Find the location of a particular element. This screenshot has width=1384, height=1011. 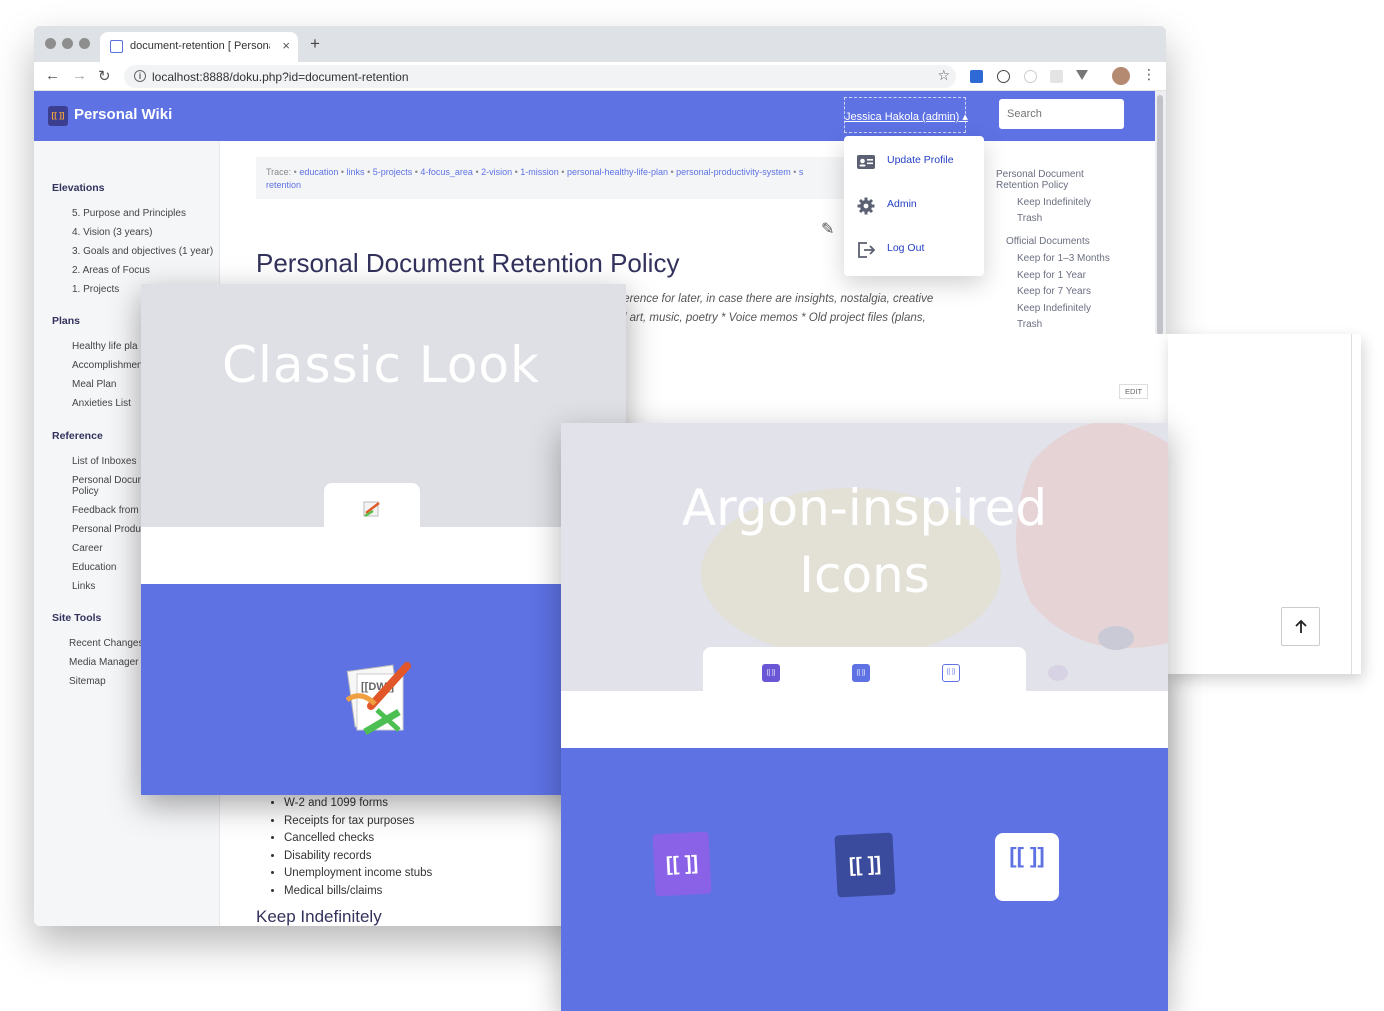

section-heading: Keep Indefinitely is located at coordinates (319, 916).